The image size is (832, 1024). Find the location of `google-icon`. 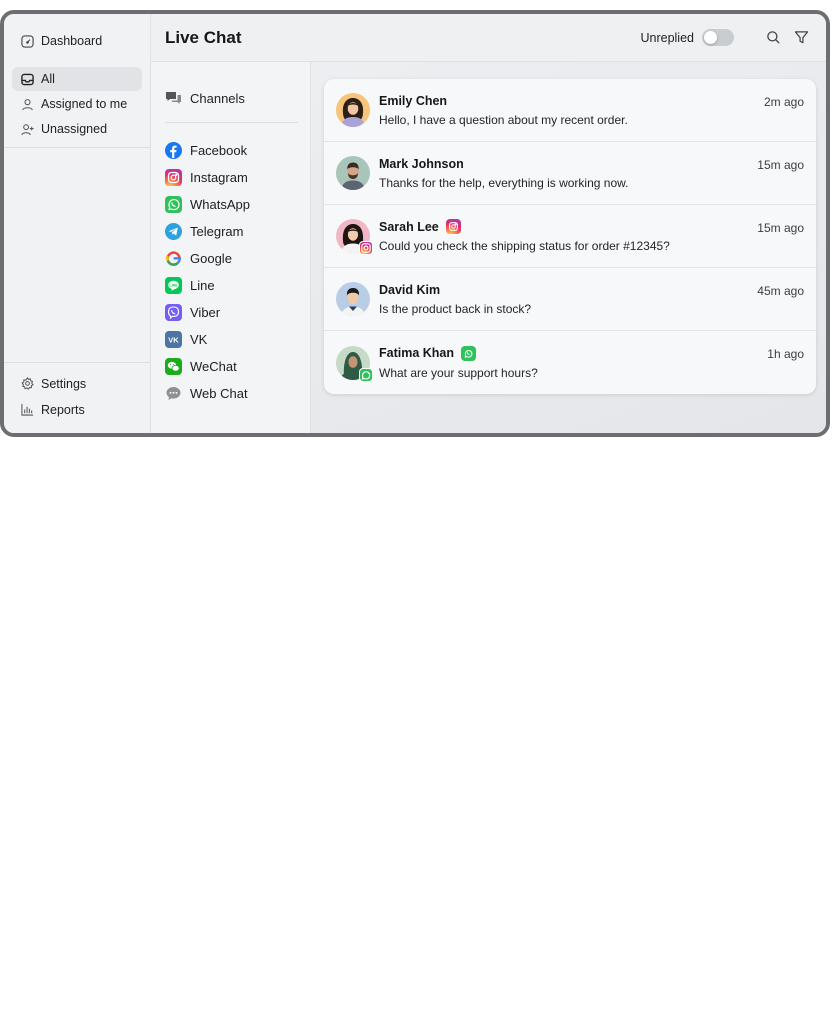

google-icon is located at coordinates (173, 258).